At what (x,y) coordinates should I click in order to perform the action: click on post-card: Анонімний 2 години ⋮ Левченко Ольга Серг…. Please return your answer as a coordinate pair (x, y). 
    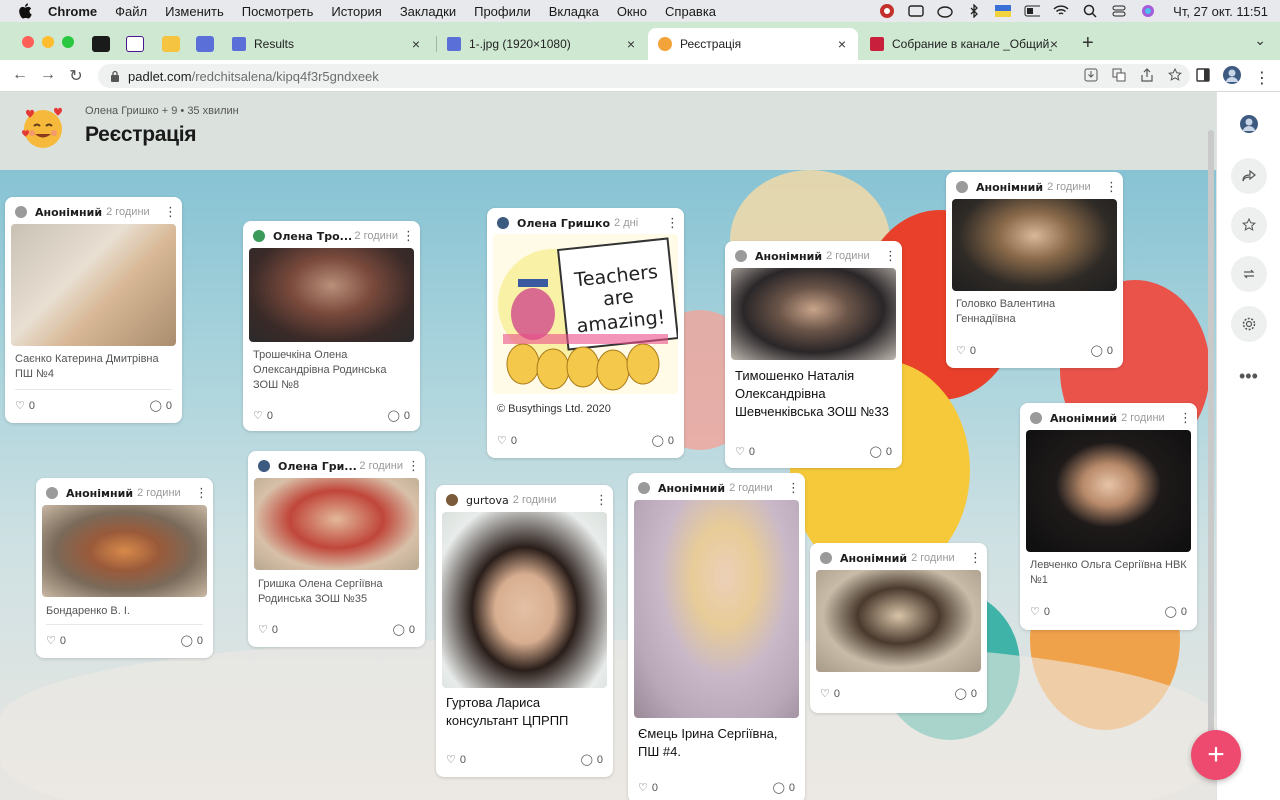
    Looking at the image, I should click on (1108, 516).